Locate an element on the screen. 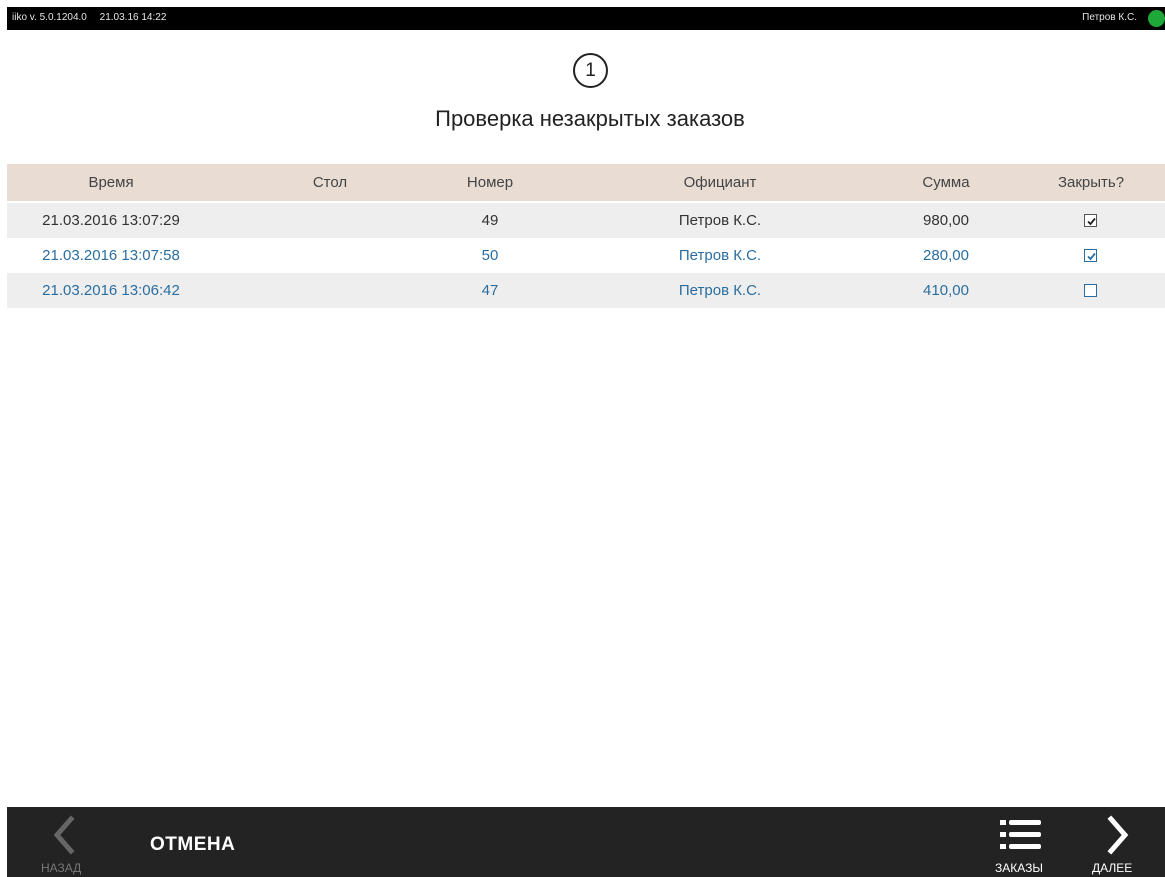 This screenshot has width=1165, height=877. column-header-close: Закрыть? is located at coordinates (1091, 182).